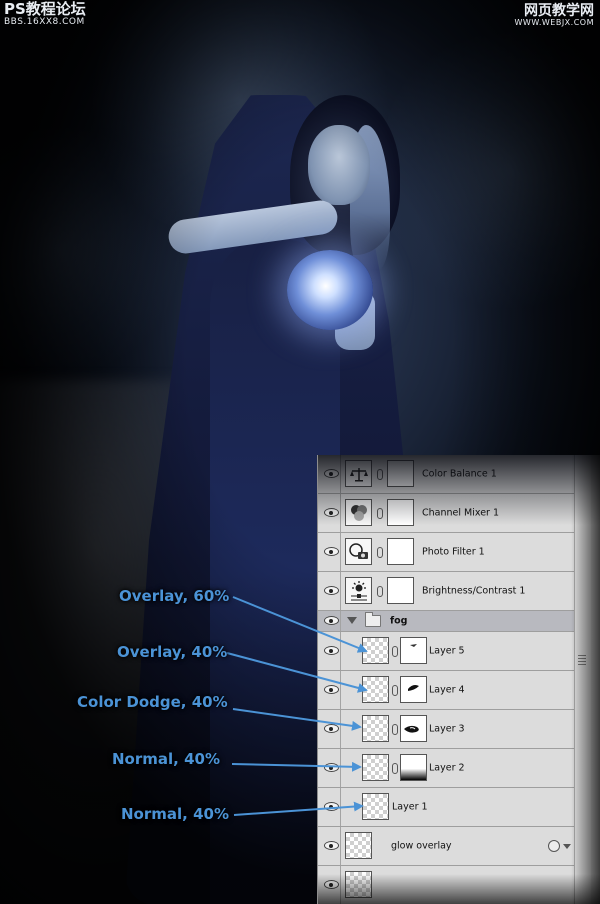 The image size is (600, 904). I want to click on callout-label-layer-3: Color Dodge, 40%, so click(152, 702).